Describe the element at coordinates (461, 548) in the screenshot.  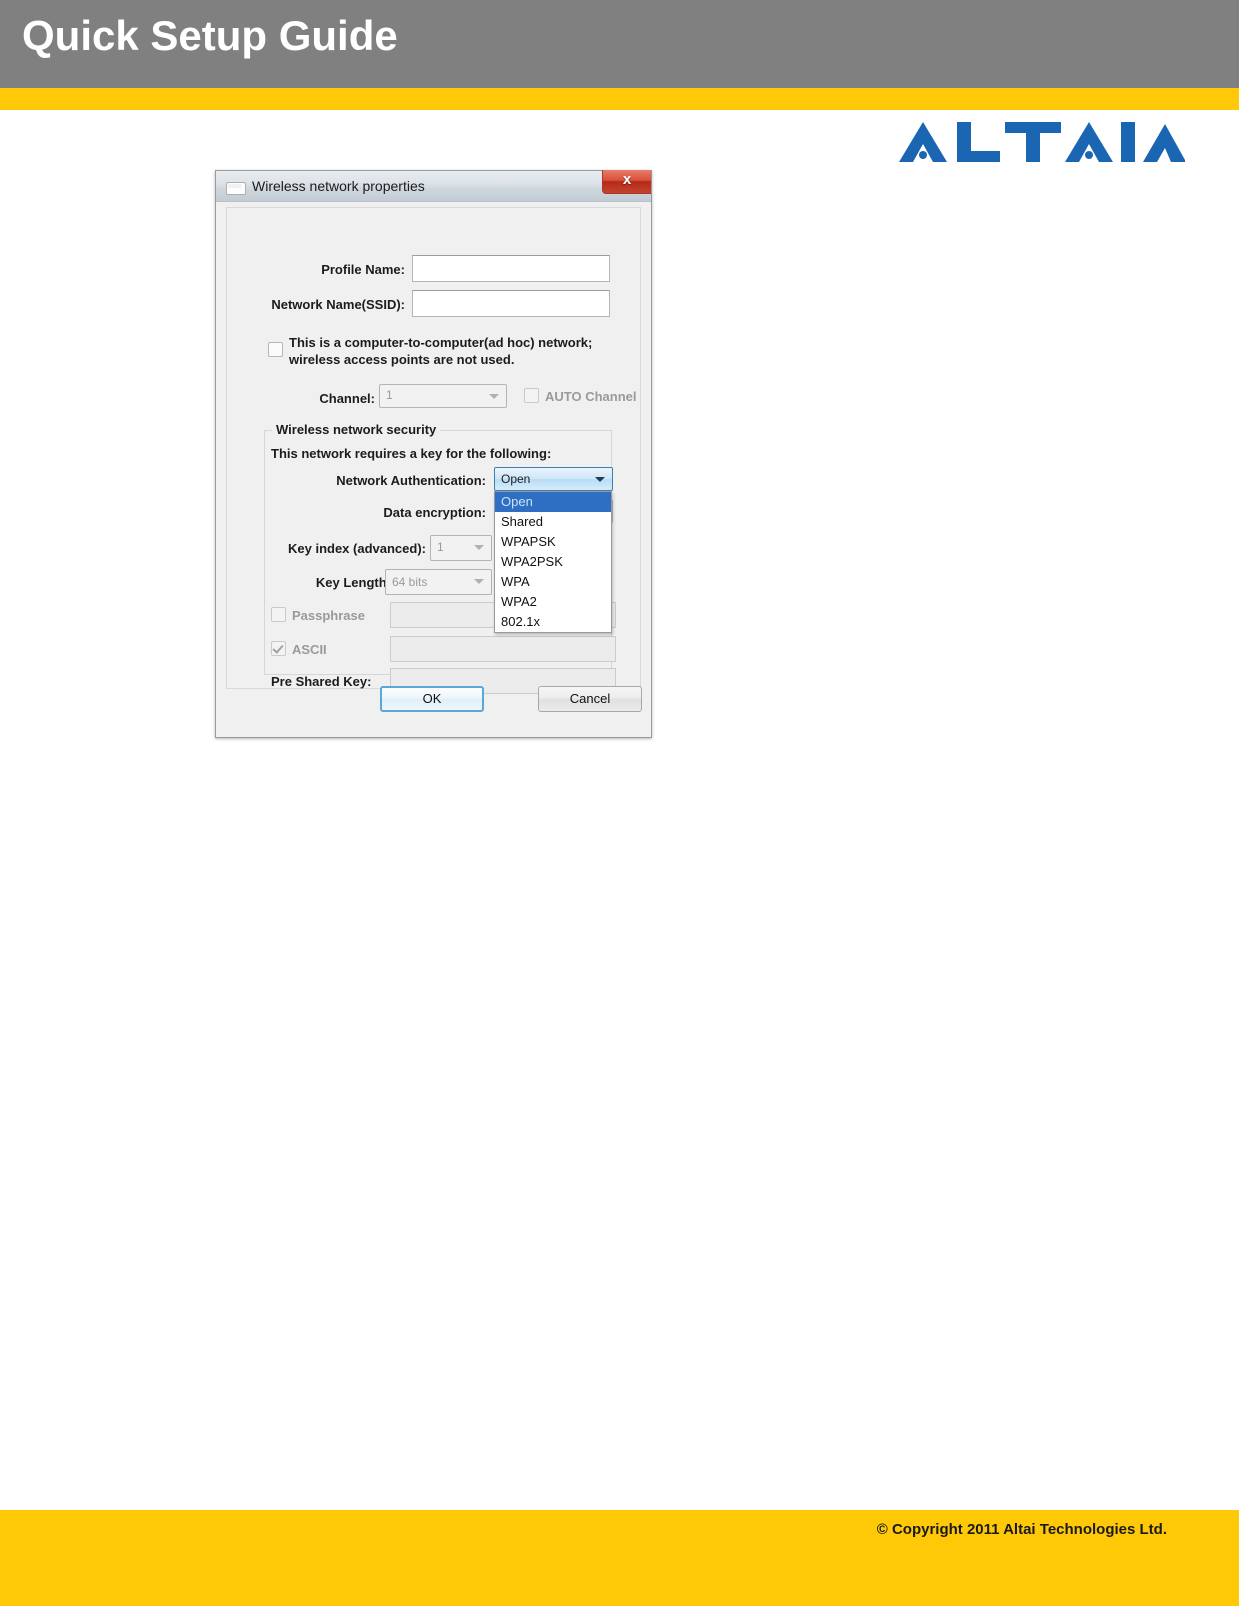
I see `key-index-select: 1` at that location.